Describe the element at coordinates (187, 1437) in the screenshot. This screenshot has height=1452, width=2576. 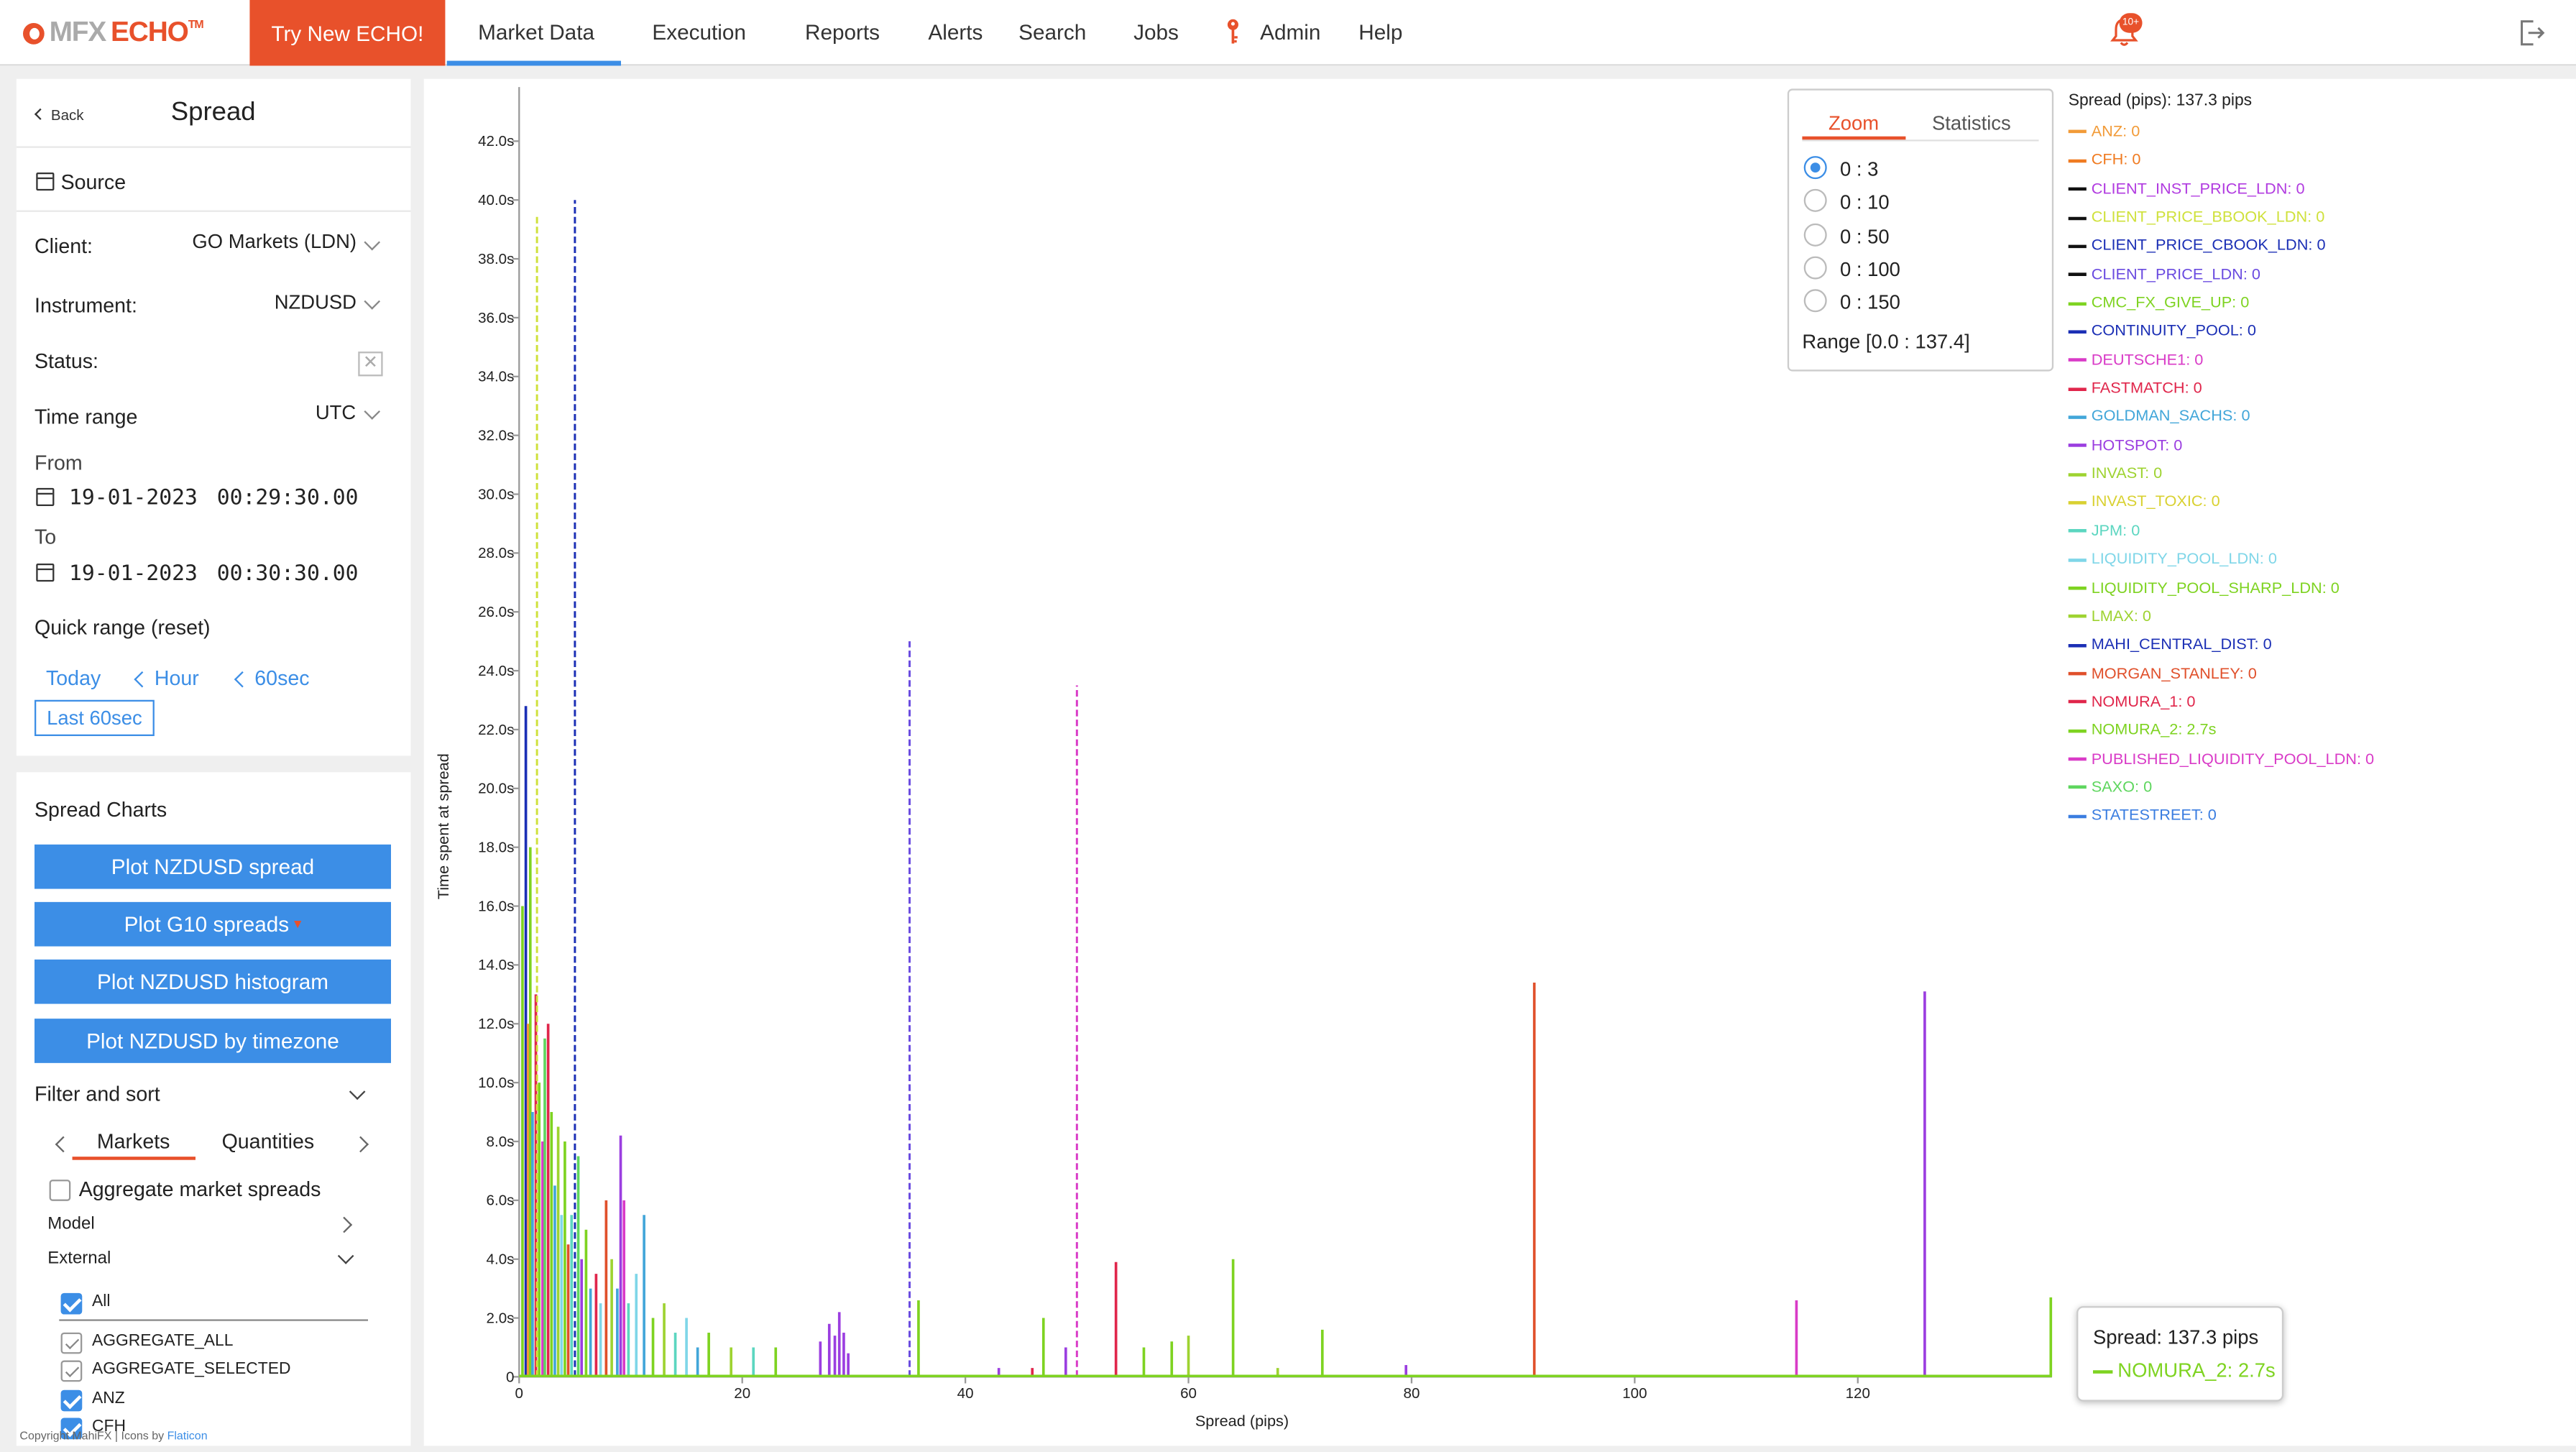
I see `flaticon-link: Flaticon` at that location.